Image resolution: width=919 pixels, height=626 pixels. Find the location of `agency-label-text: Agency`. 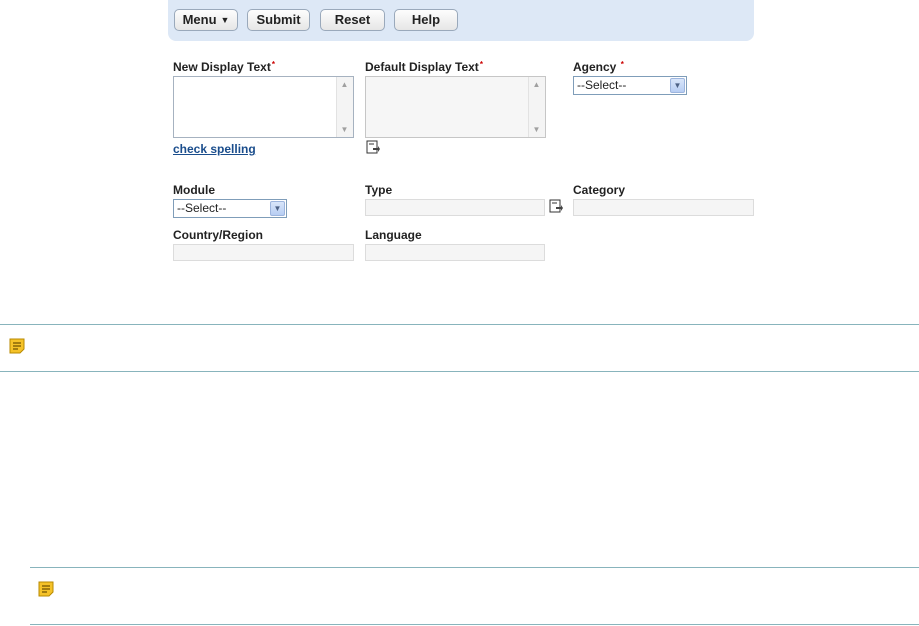

agency-label-text: Agency is located at coordinates (595, 67).